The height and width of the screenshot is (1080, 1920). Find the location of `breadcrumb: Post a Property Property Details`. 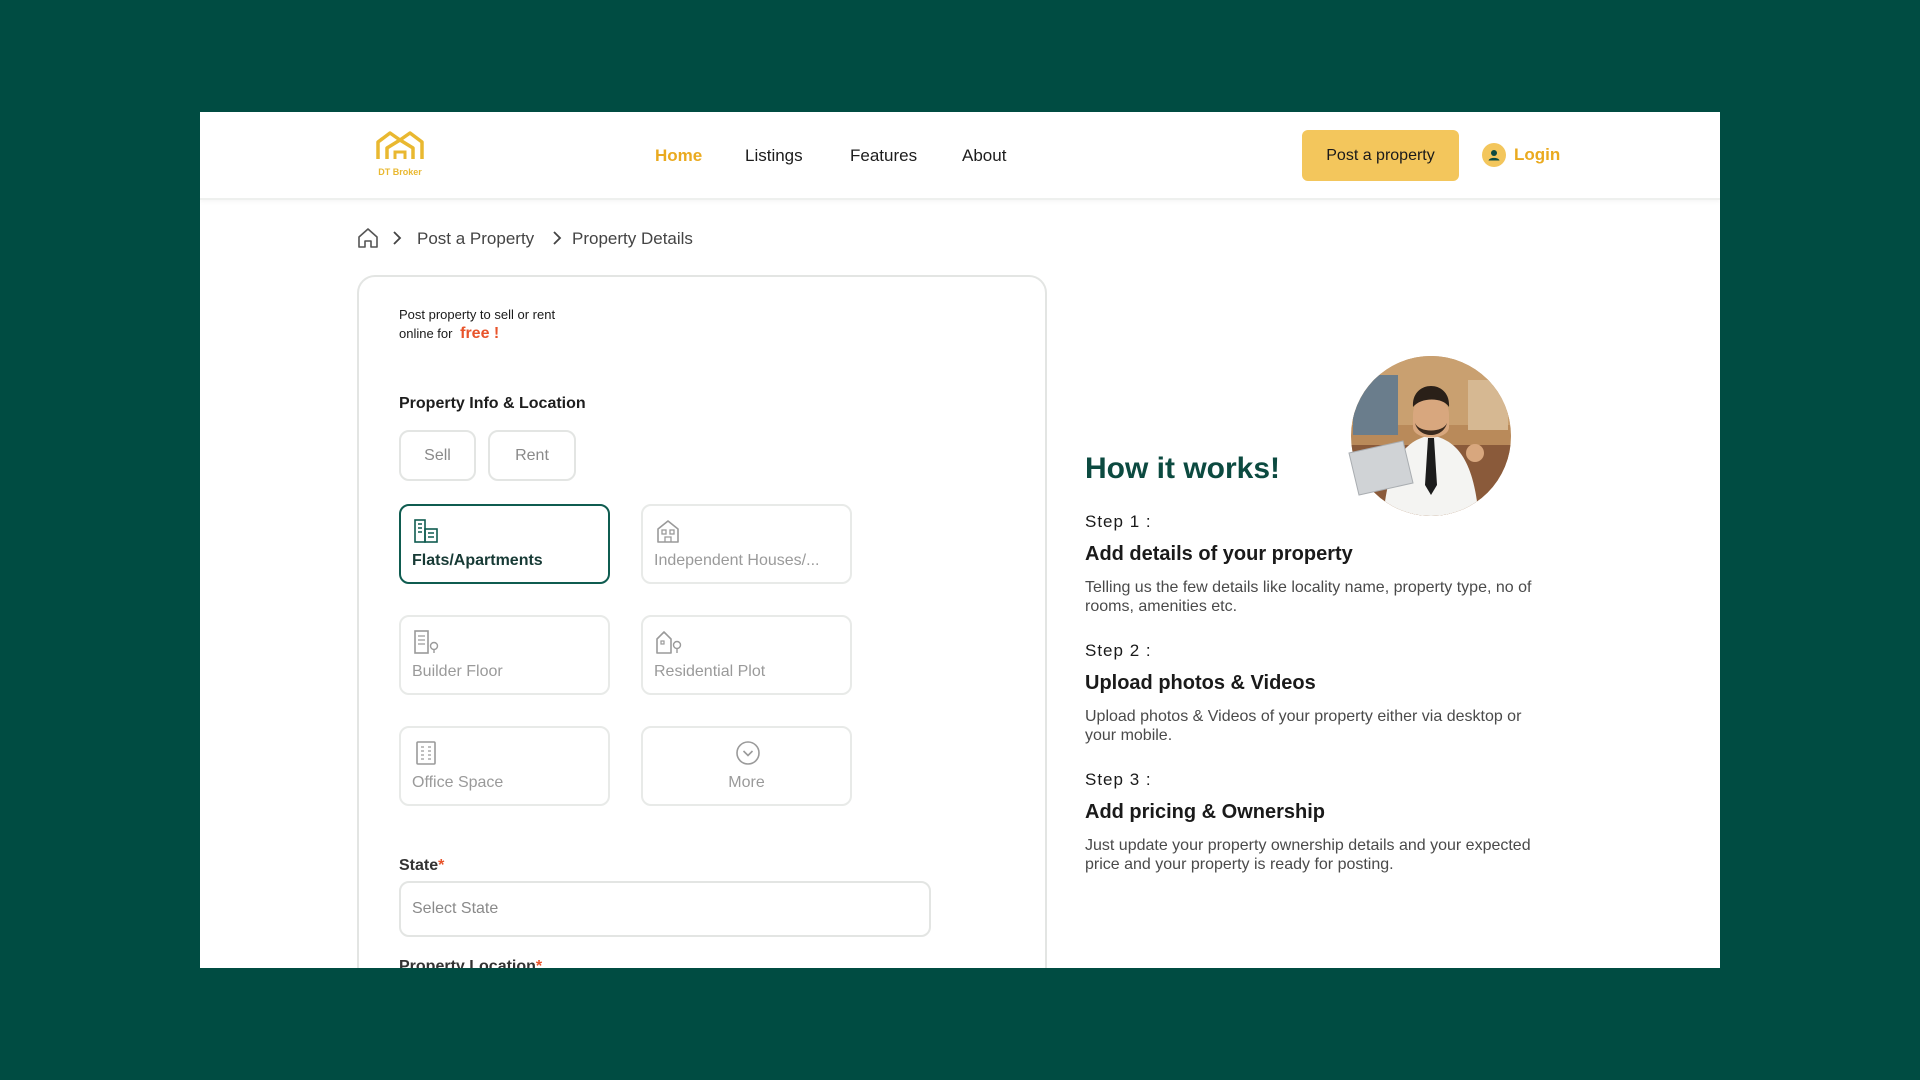

breadcrumb: Post a Property Property Details is located at coordinates (556, 238).